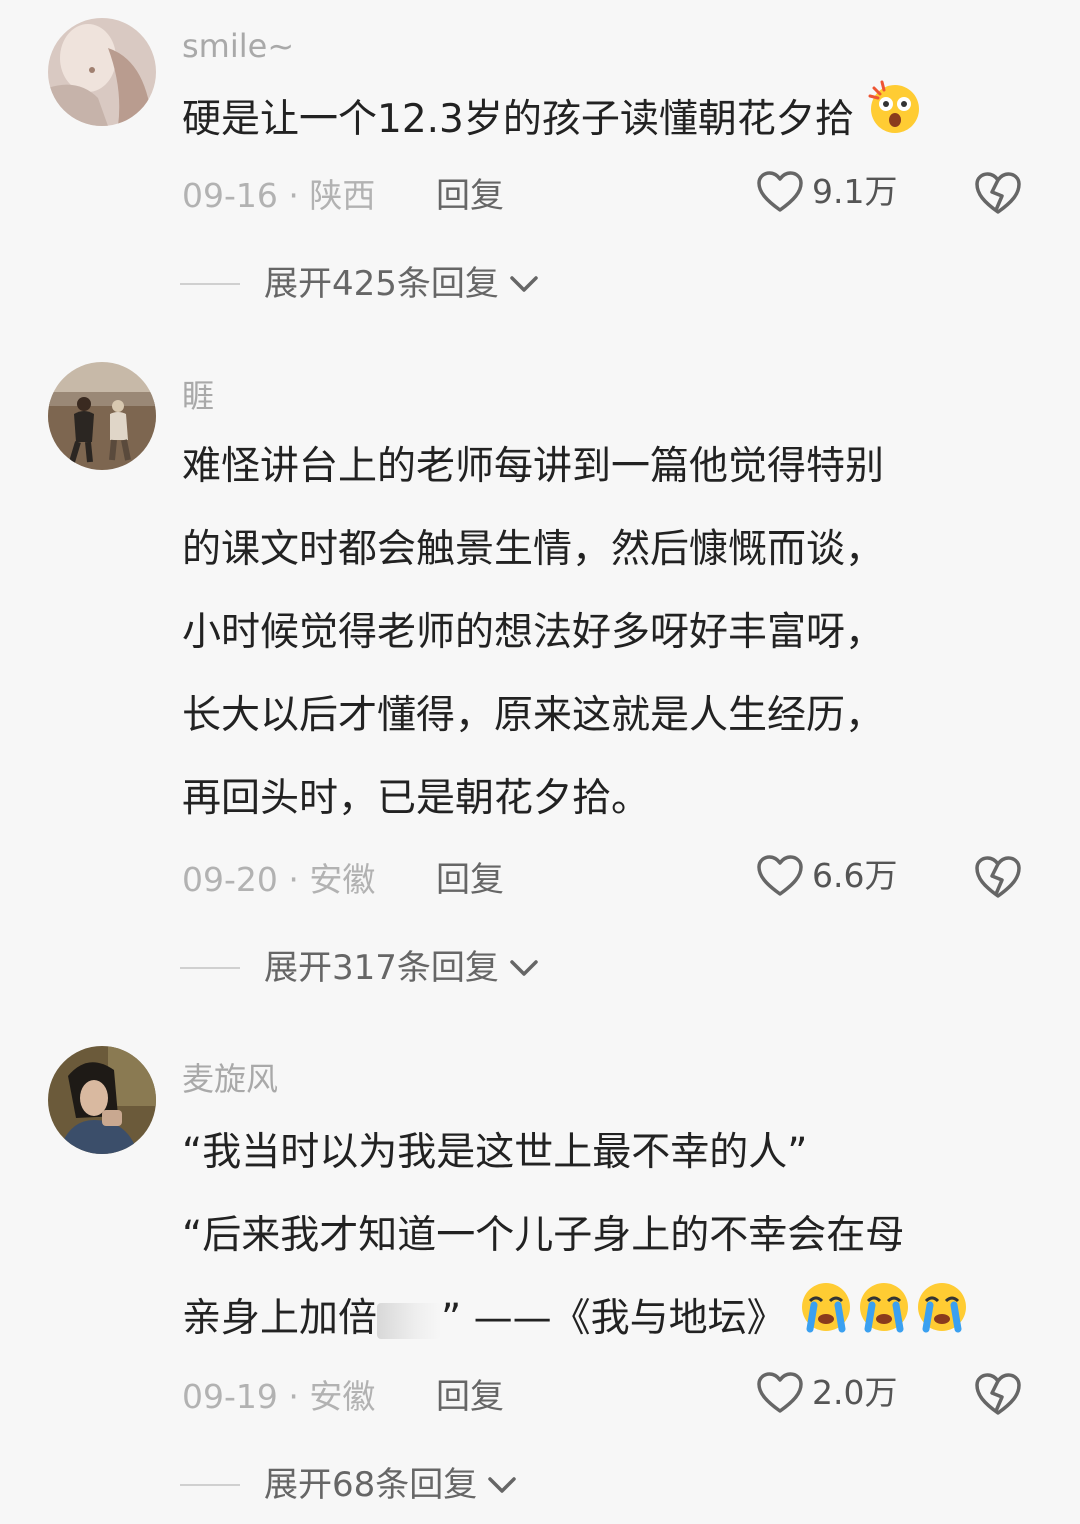  What do you see at coordinates (895, 121) in the screenshot?
I see `shocked-face-emoji-icon` at bounding box center [895, 121].